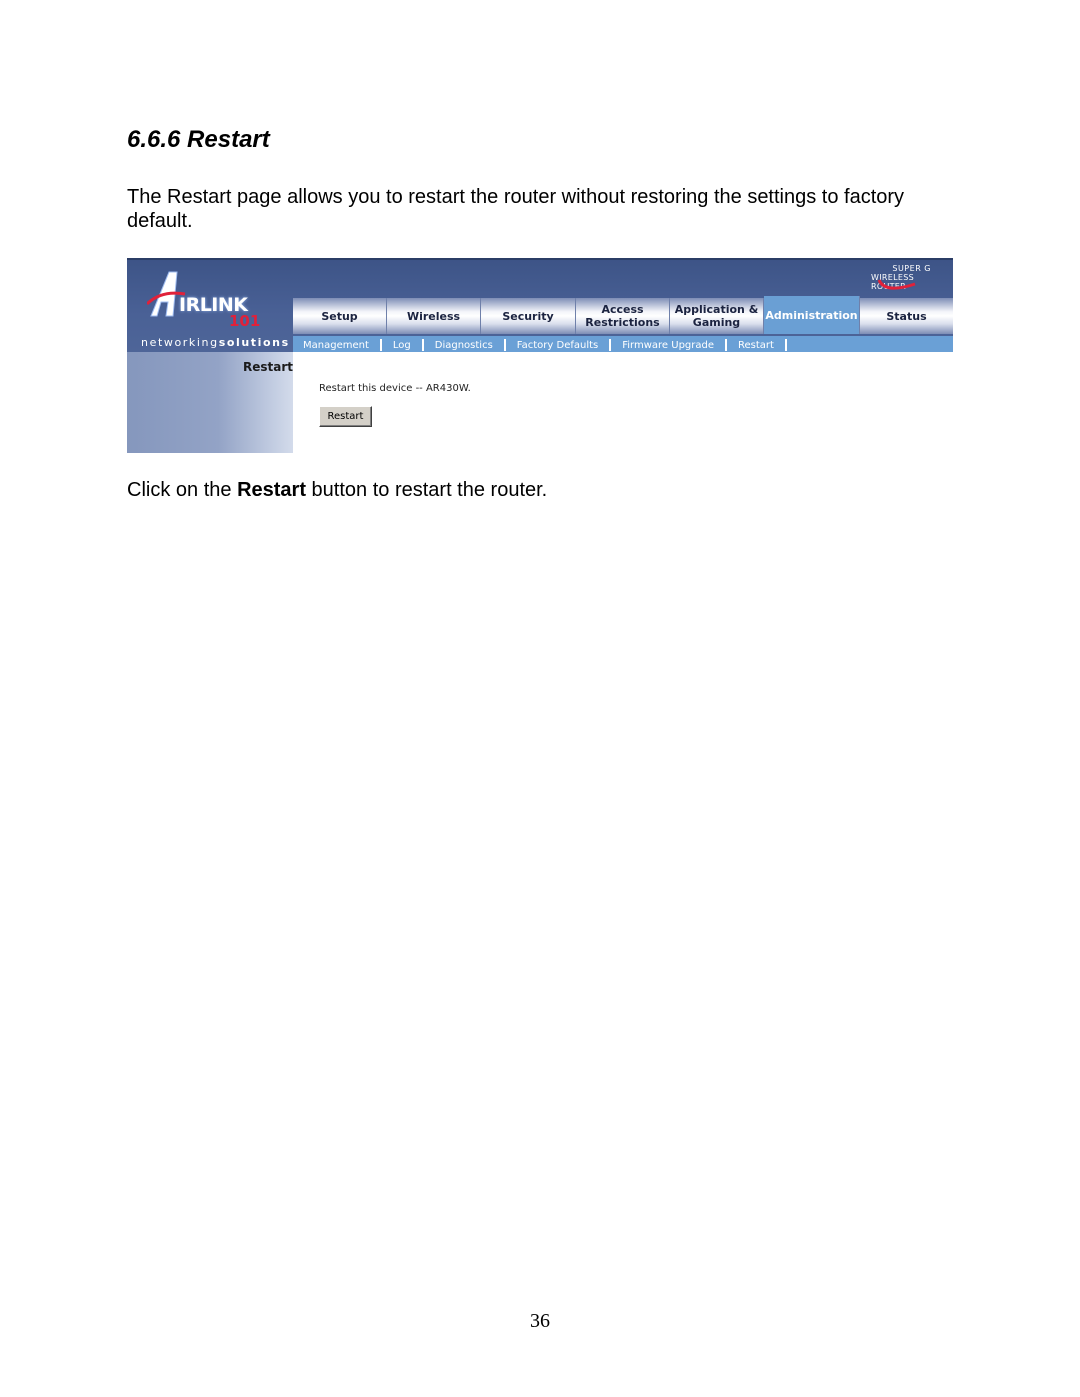  Describe the element at coordinates (210, 307) in the screenshot. I see `airlink-logo: IRLINK 101 networkingsolutions` at that location.